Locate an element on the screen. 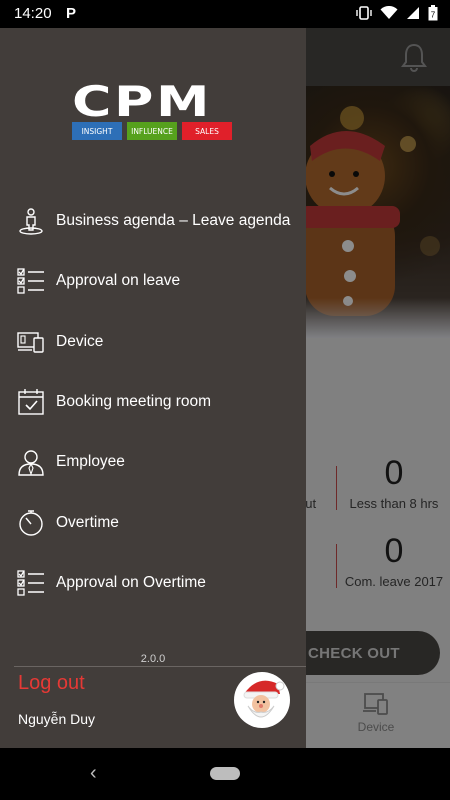 Image resolution: width=450 pixels, height=800 pixels. status-icons: 7 is located at coordinates (397, 13).